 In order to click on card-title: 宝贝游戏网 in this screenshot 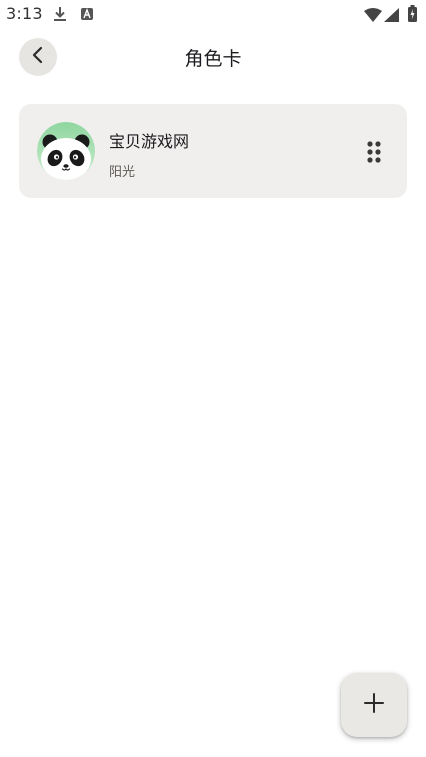, I will do `click(149, 141)`.